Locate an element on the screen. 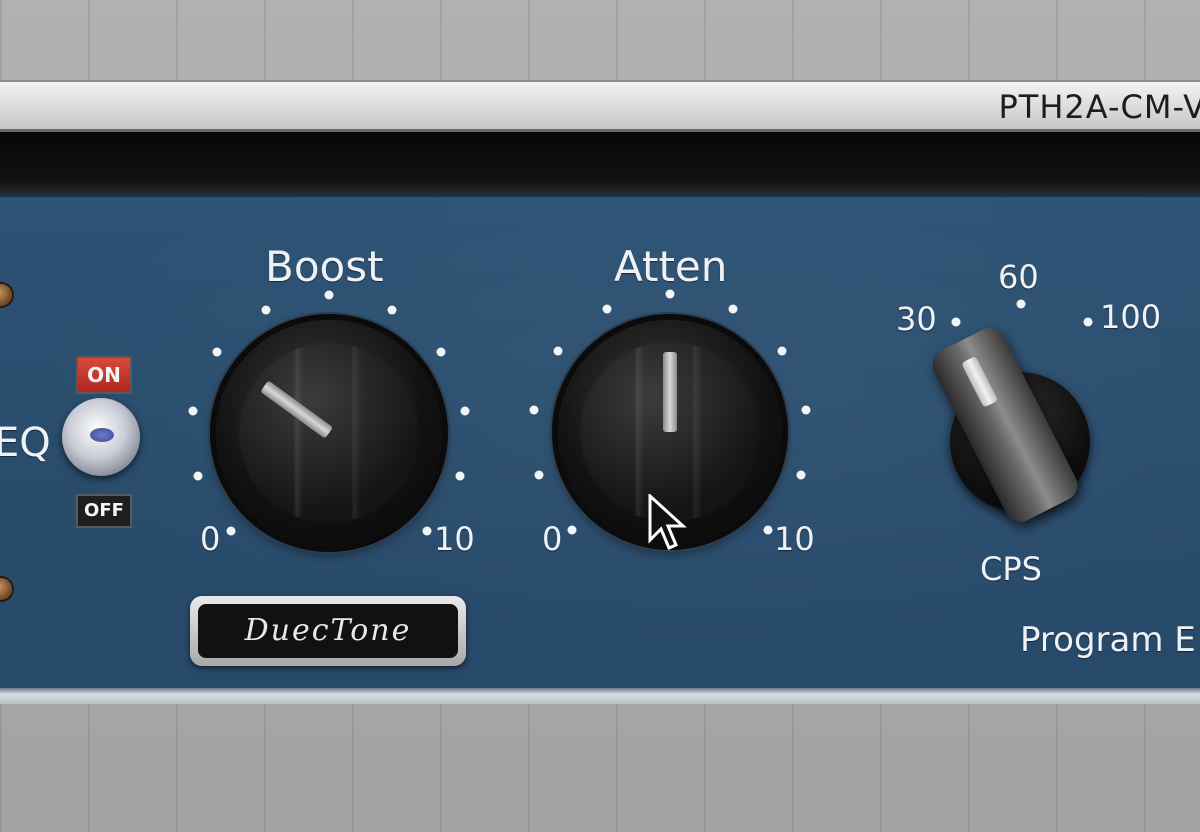  cps-label: CPS is located at coordinates (1011, 569).